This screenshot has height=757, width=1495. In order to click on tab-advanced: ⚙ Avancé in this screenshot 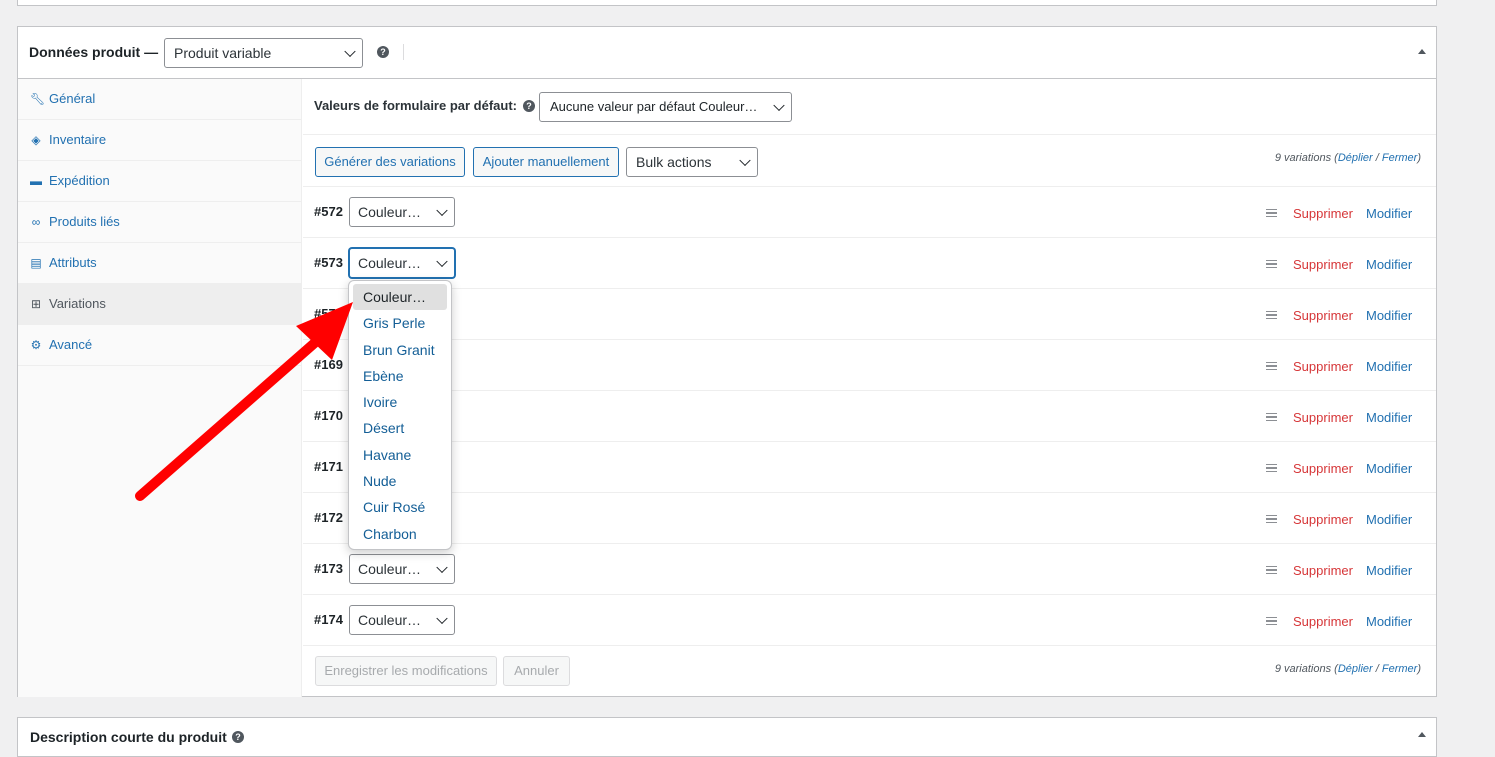, I will do `click(159, 345)`.